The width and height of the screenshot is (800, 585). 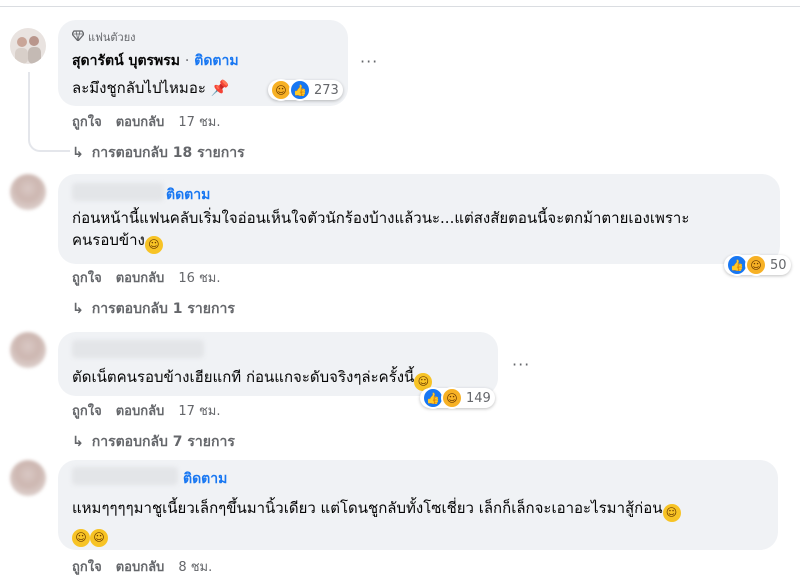 What do you see at coordinates (151, 88) in the screenshot?
I see `comment-text: ละมึงชูกลับไปไหมอะ 📌` at bounding box center [151, 88].